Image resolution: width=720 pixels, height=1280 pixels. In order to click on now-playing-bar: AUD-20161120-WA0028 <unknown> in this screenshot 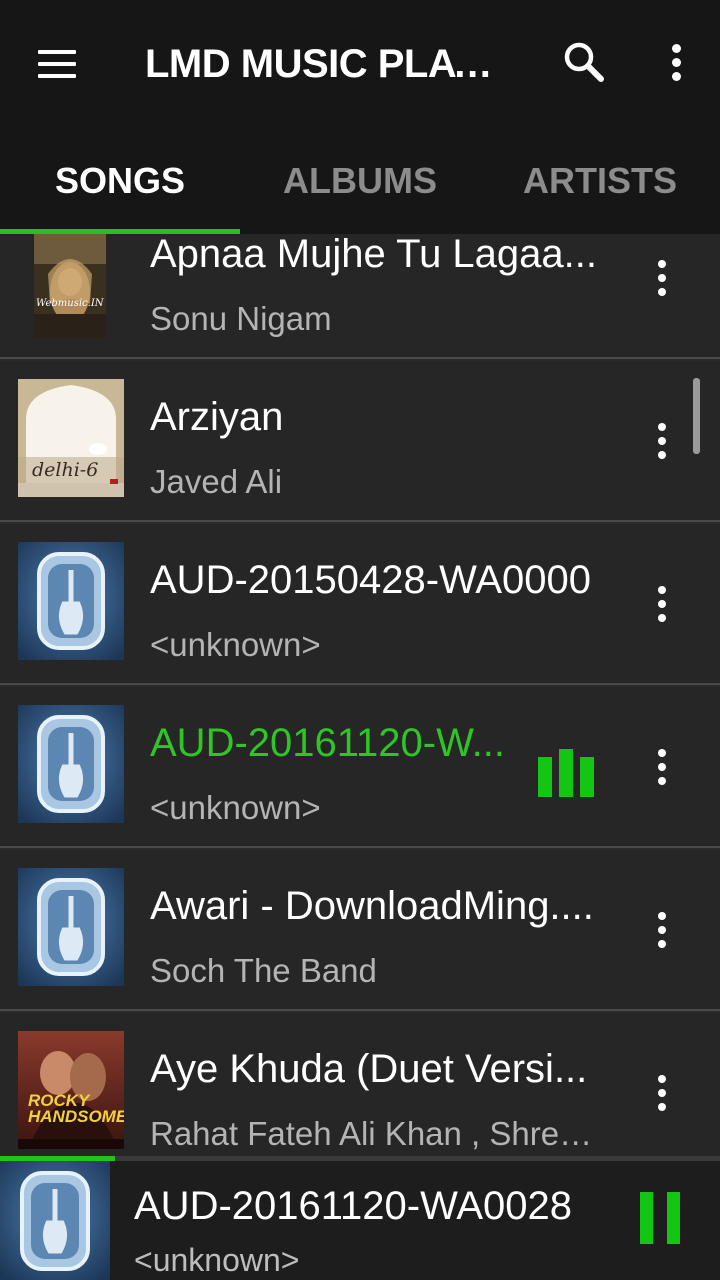, I will do `click(360, 1218)`.